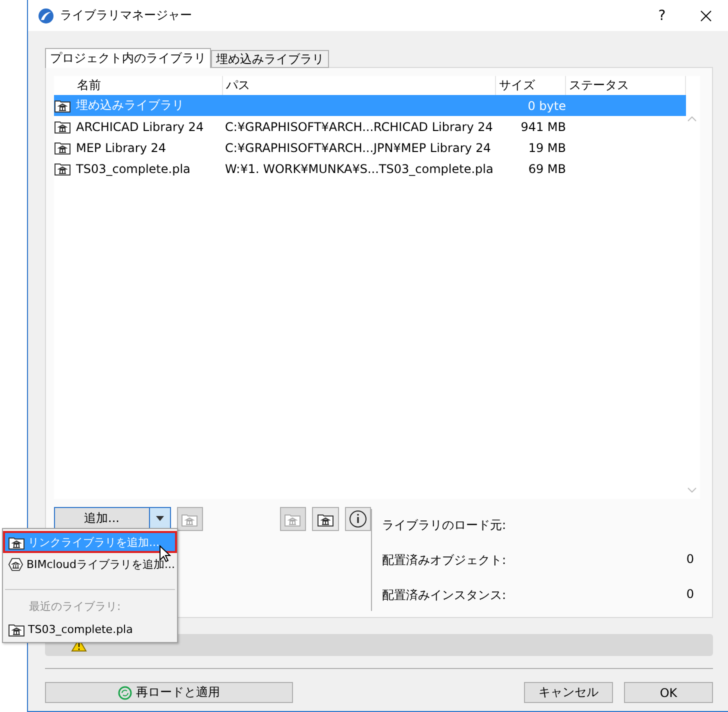  Describe the element at coordinates (270, 59) in the screenshot. I see `tab: 埋め込みライブラリ` at that location.